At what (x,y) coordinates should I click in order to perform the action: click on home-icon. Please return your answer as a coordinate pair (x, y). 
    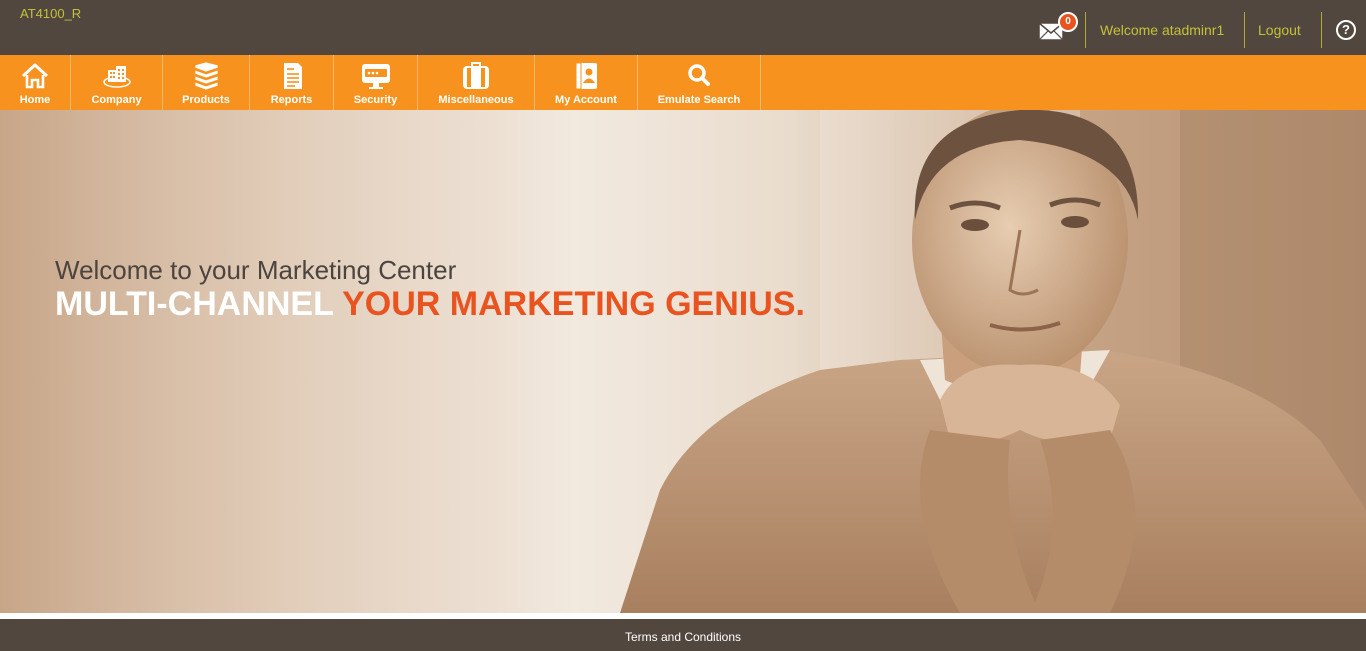
    Looking at the image, I should click on (35, 76).